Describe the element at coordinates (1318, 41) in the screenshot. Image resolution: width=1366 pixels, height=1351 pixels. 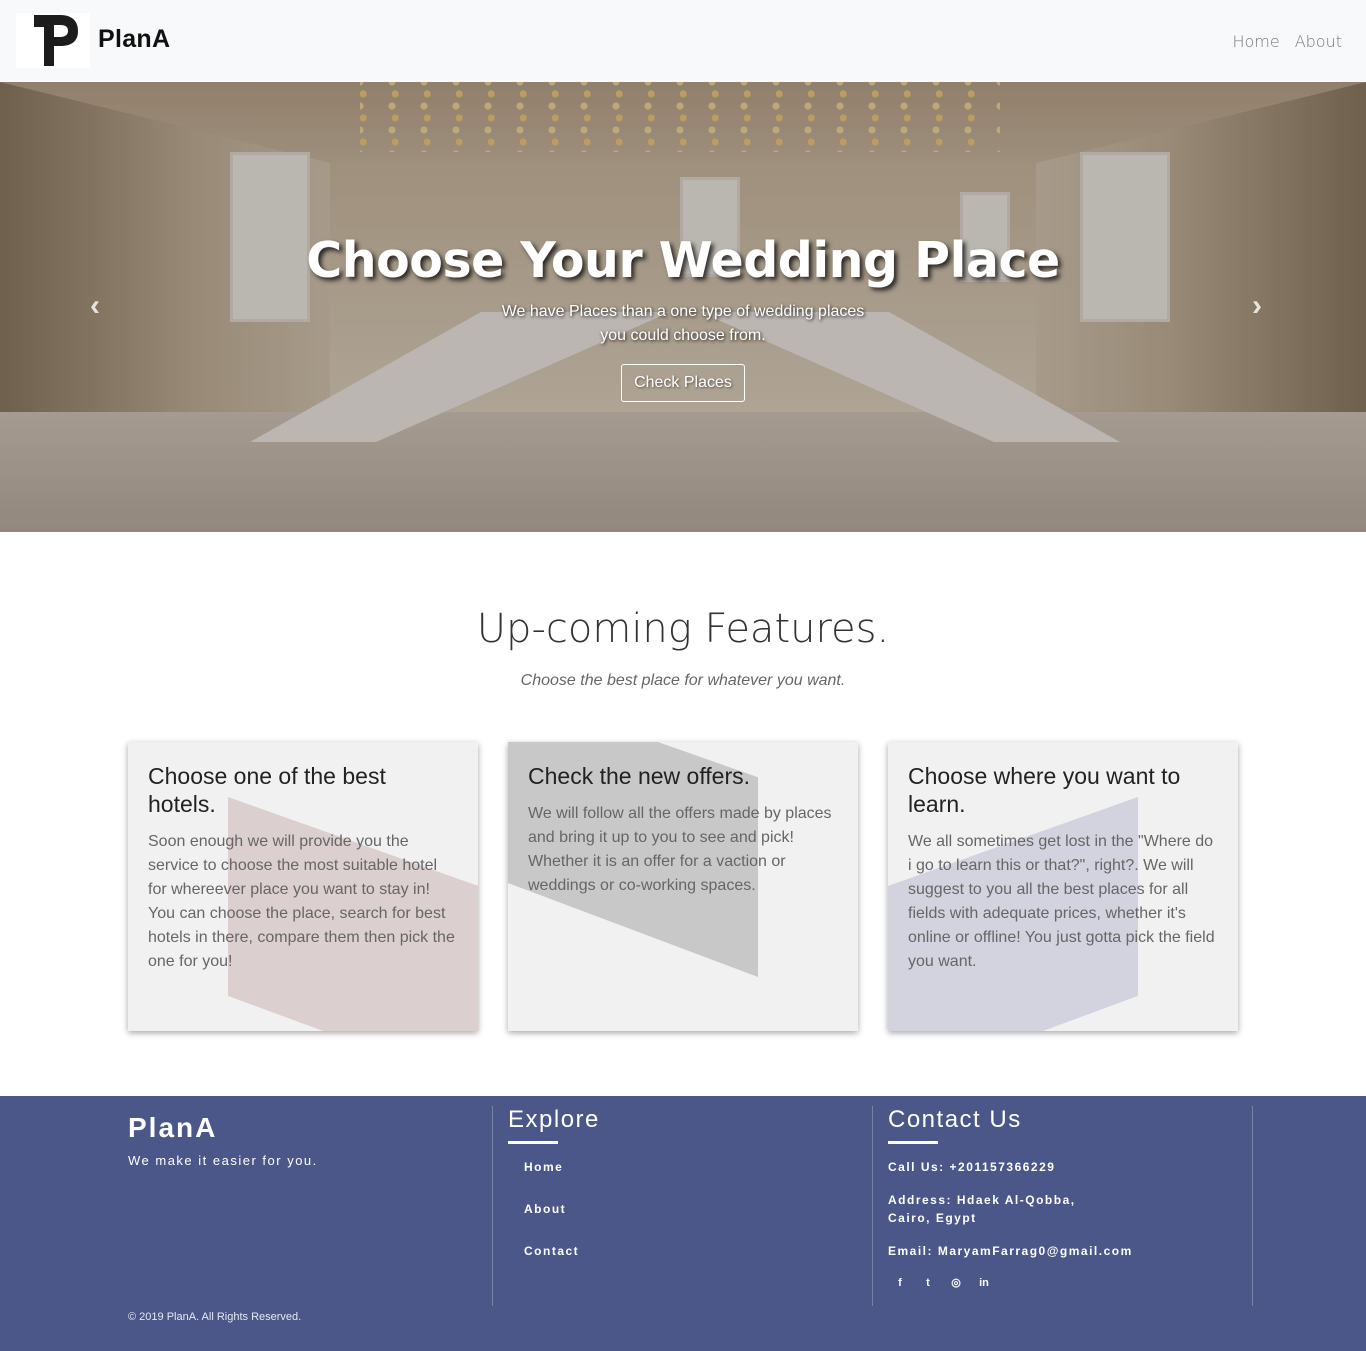
I see `nav-about-link: About` at that location.